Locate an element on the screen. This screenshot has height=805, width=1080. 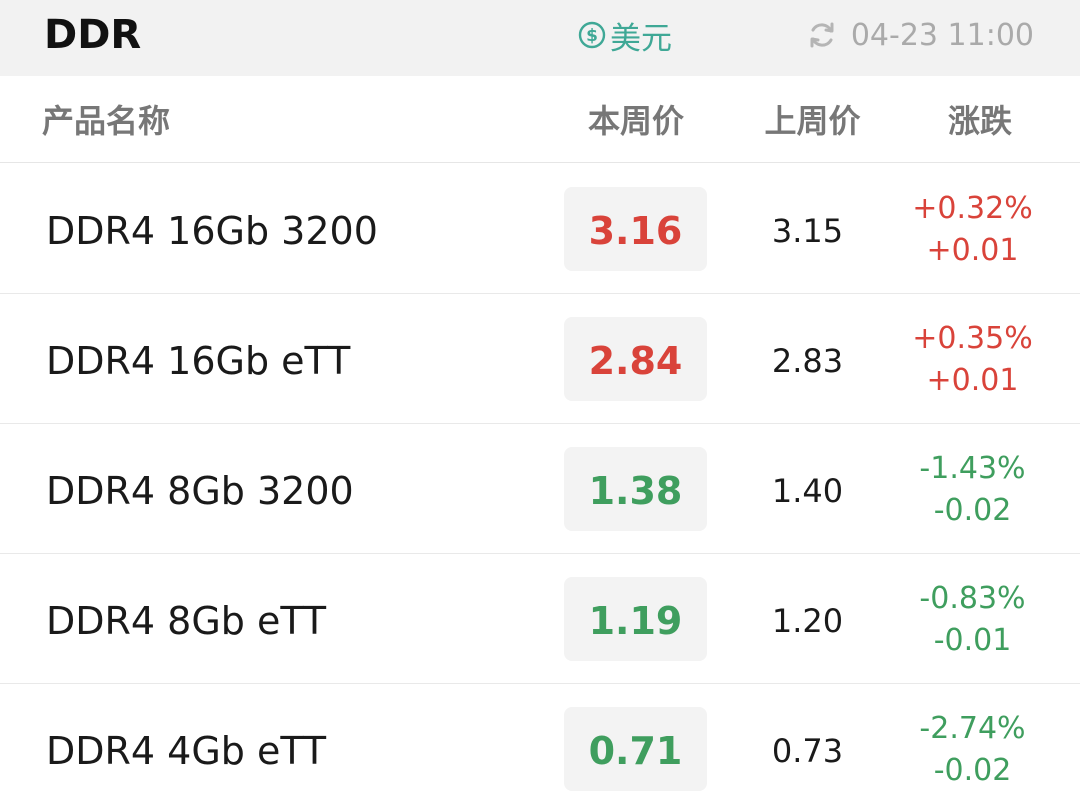
current-price: 2.84 is located at coordinates (635, 359).